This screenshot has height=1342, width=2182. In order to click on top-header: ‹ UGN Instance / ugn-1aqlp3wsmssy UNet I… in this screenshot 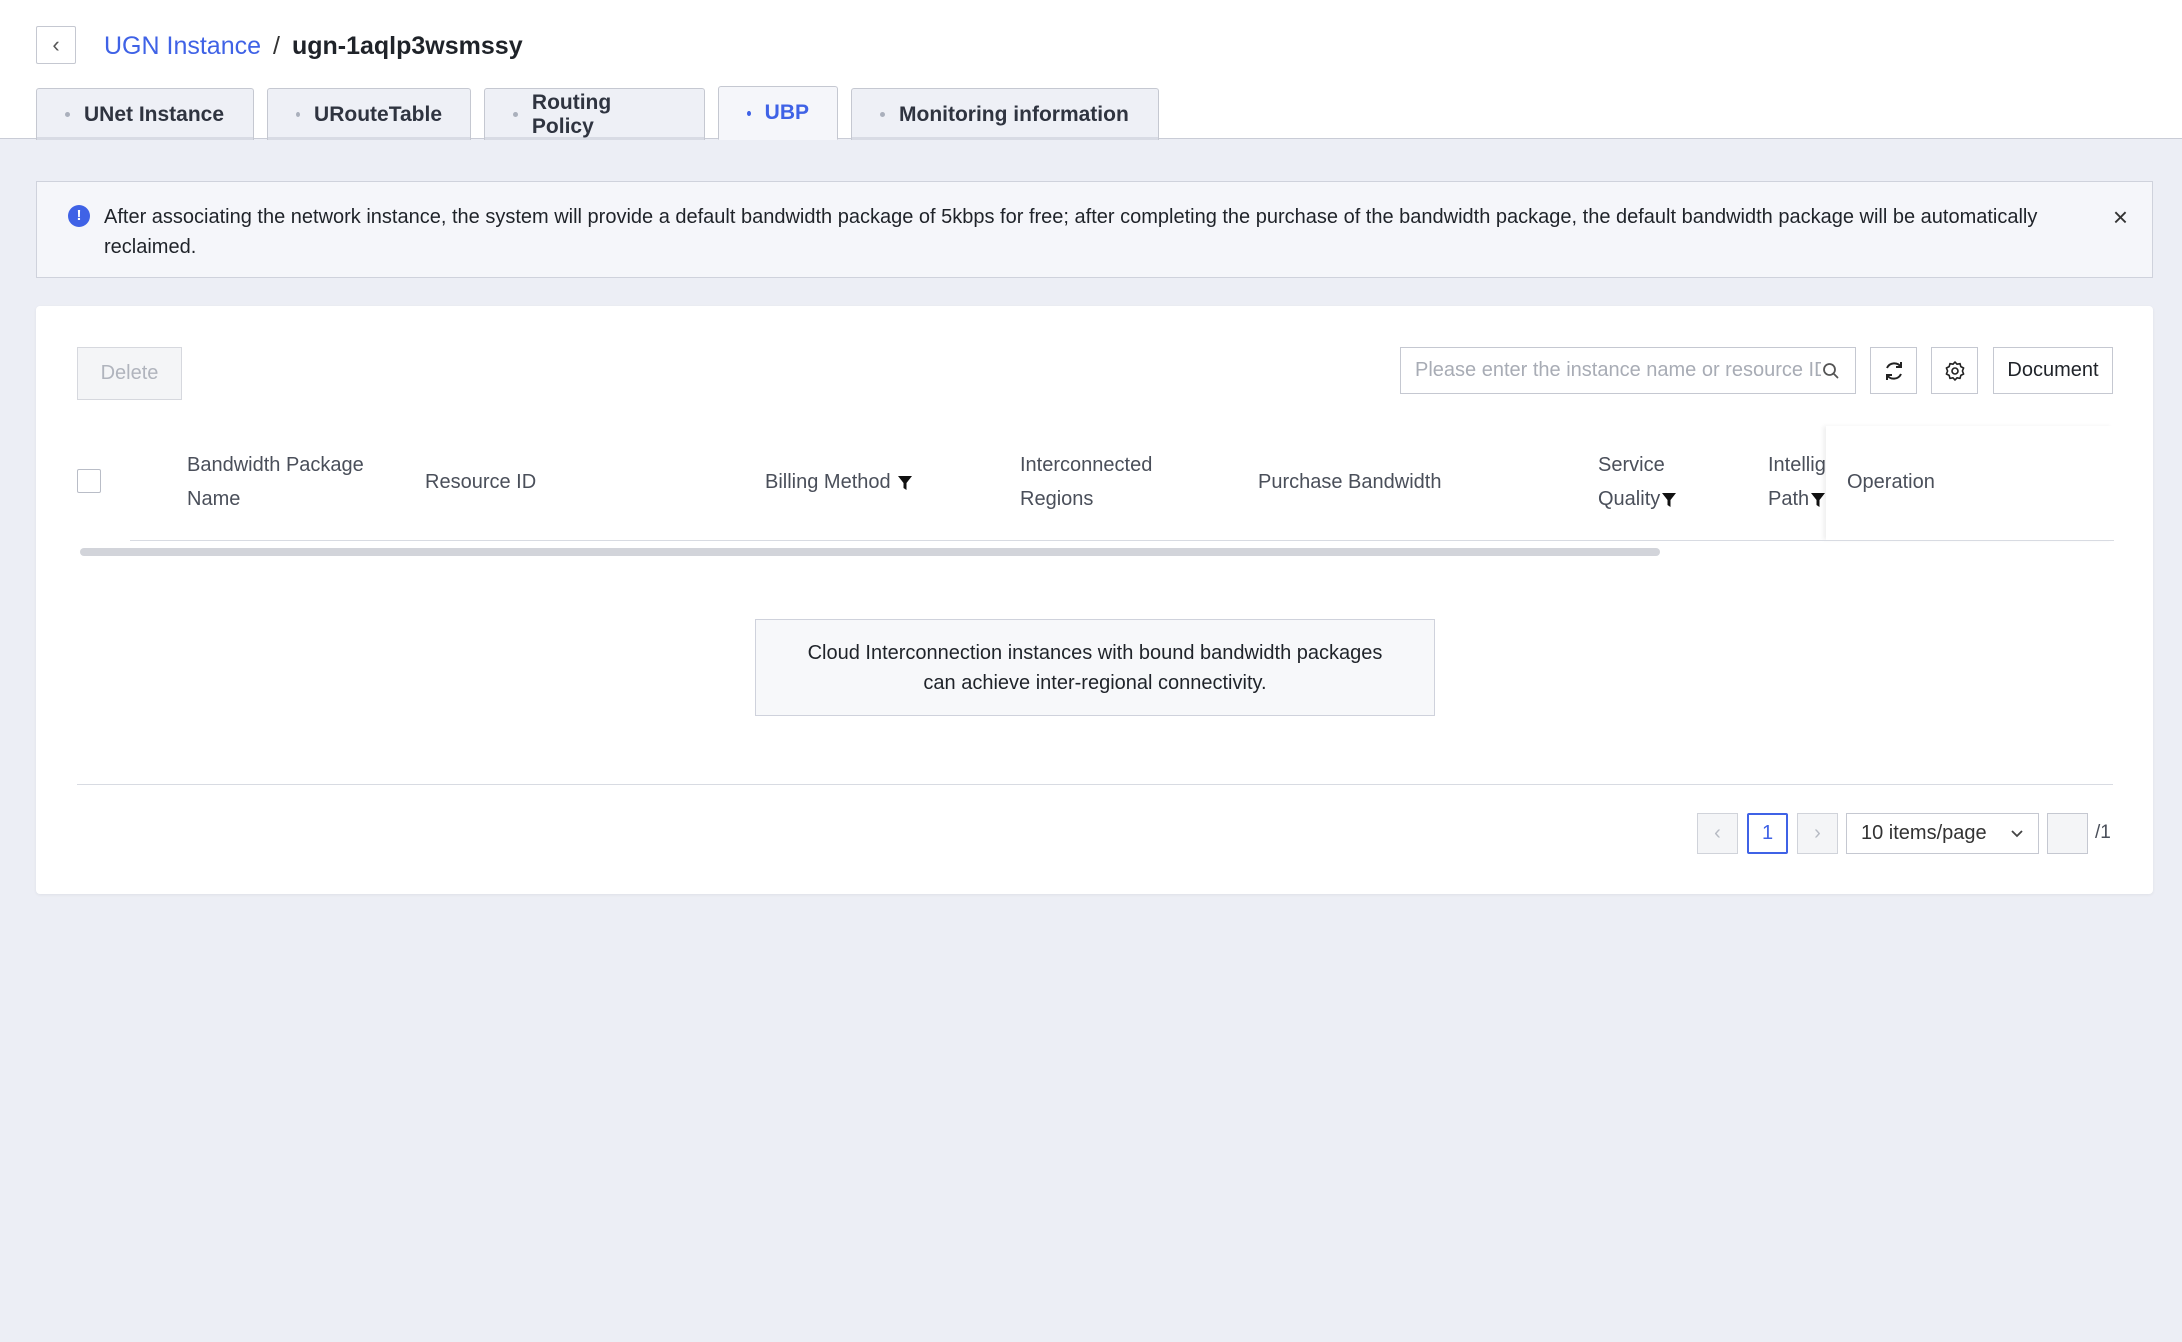, I will do `click(1091, 70)`.